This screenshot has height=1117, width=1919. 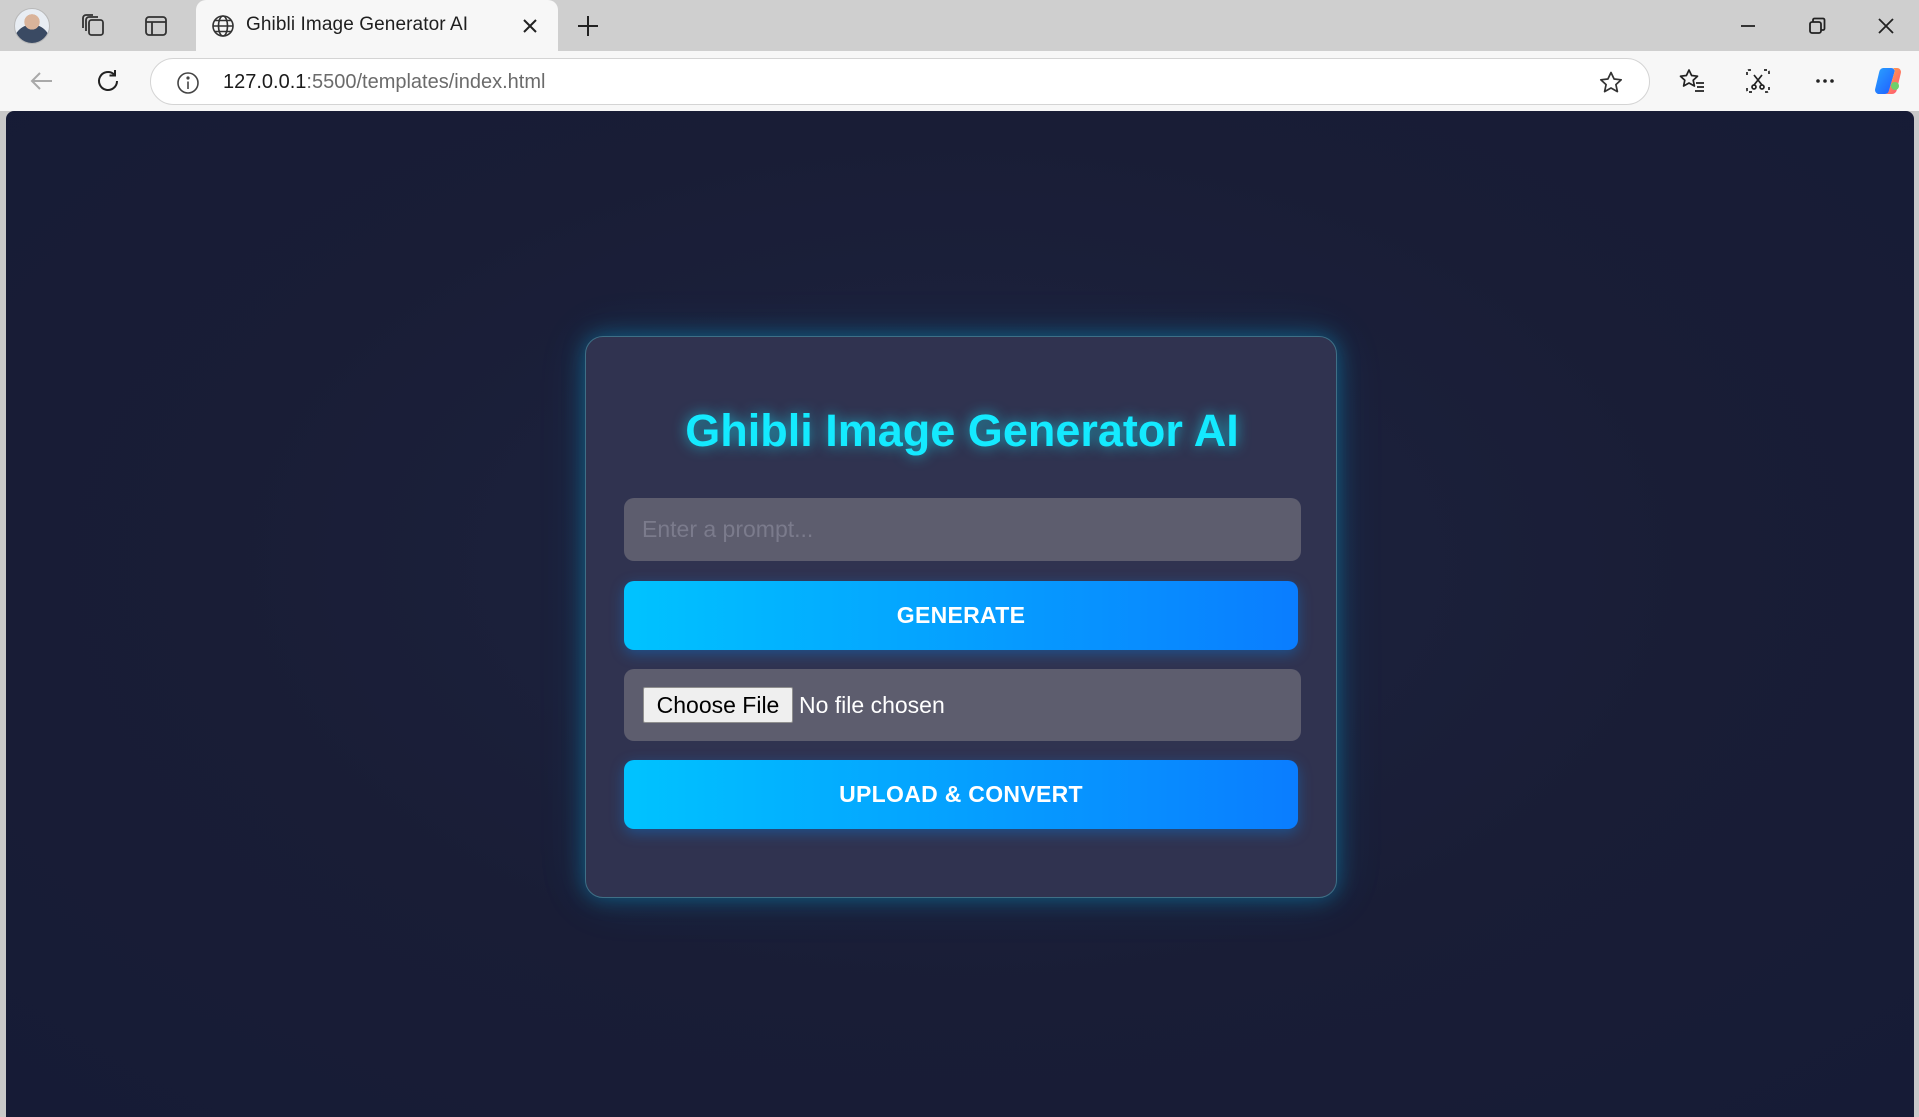 What do you see at coordinates (1748, 26) in the screenshot?
I see `minimize-icon` at bounding box center [1748, 26].